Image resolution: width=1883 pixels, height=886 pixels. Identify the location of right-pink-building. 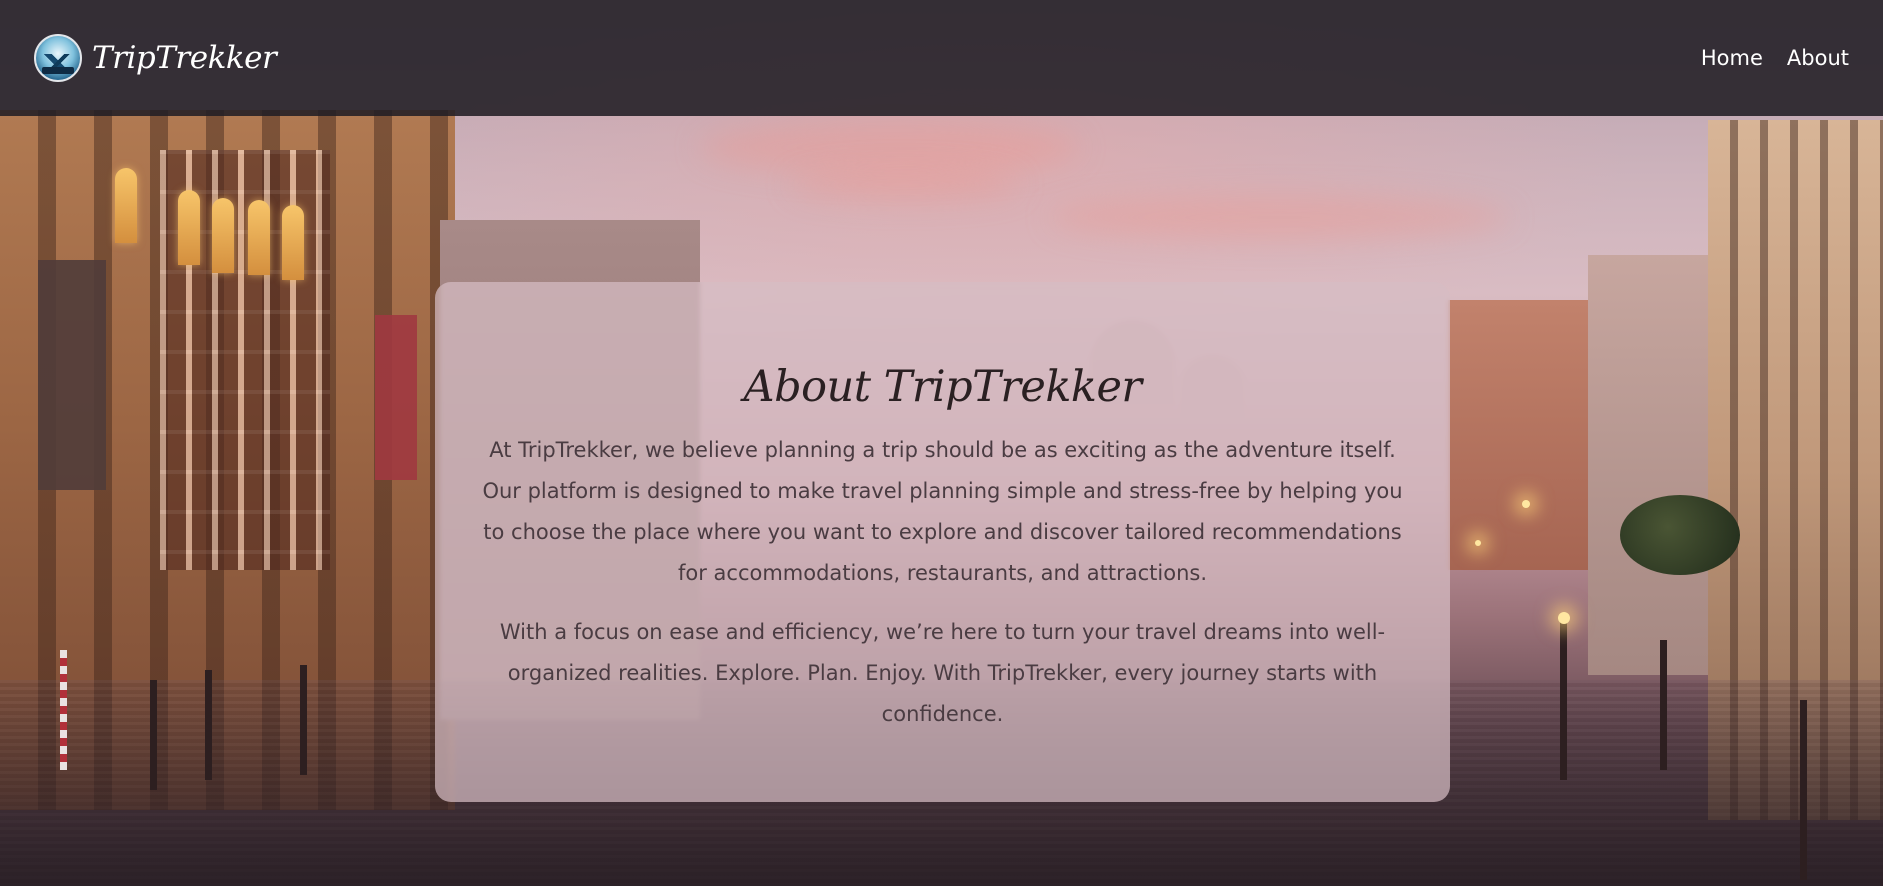
(1648, 465).